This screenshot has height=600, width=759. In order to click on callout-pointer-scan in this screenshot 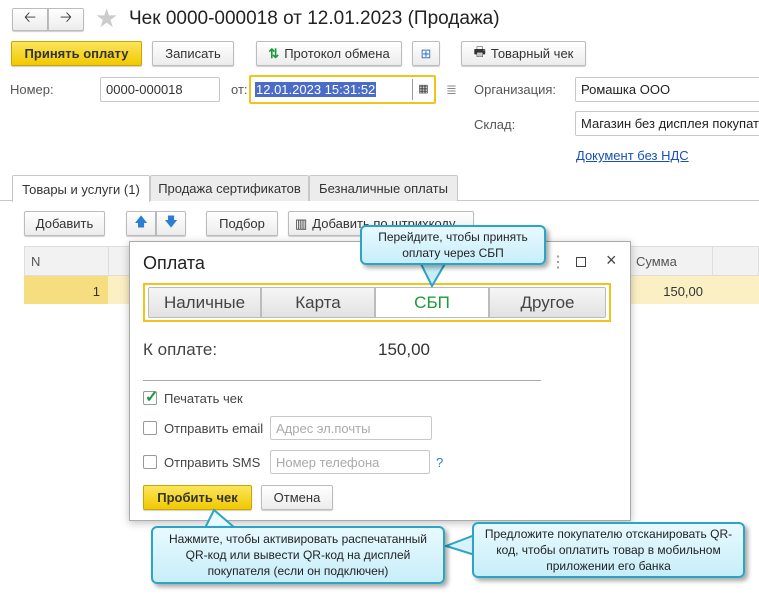, I will do `click(459, 545)`.